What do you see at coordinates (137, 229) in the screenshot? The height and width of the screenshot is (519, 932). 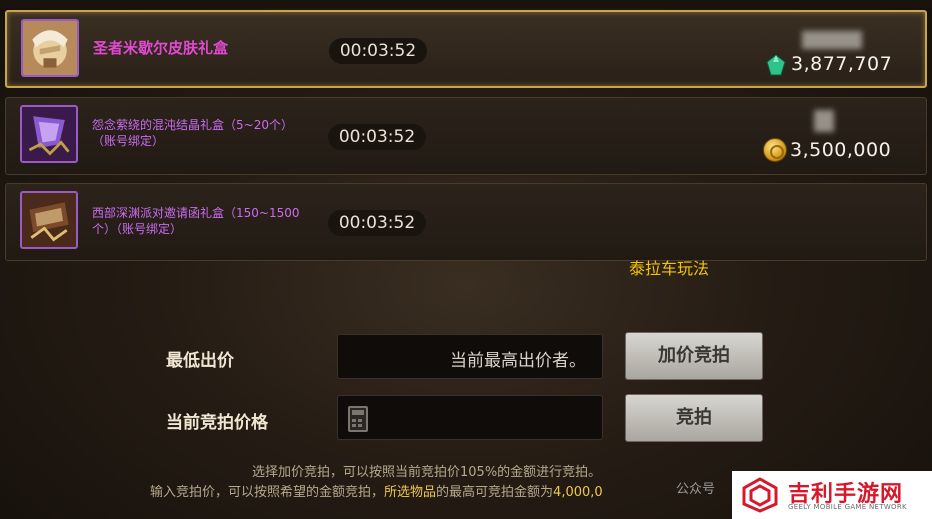 I see `item-3-name-line2: 个）（账号绑定）` at bounding box center [137, 229].